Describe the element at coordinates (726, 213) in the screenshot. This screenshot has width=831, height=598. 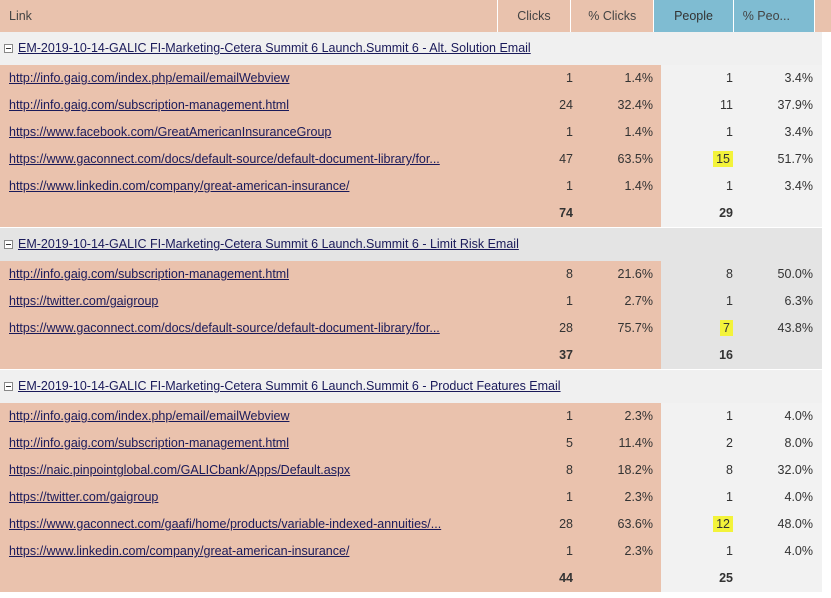
I see `total-people: 29` at that location.